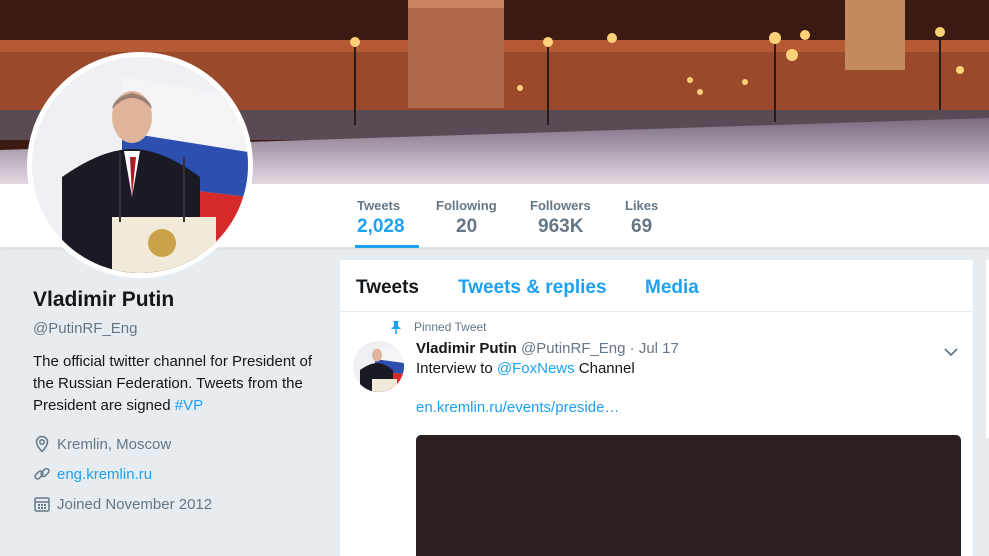 The image size is (989, 556). Describe the element at coordinates (604, 368) in the screenshot. I see `tweet-text-suffix: Channel` at that location.